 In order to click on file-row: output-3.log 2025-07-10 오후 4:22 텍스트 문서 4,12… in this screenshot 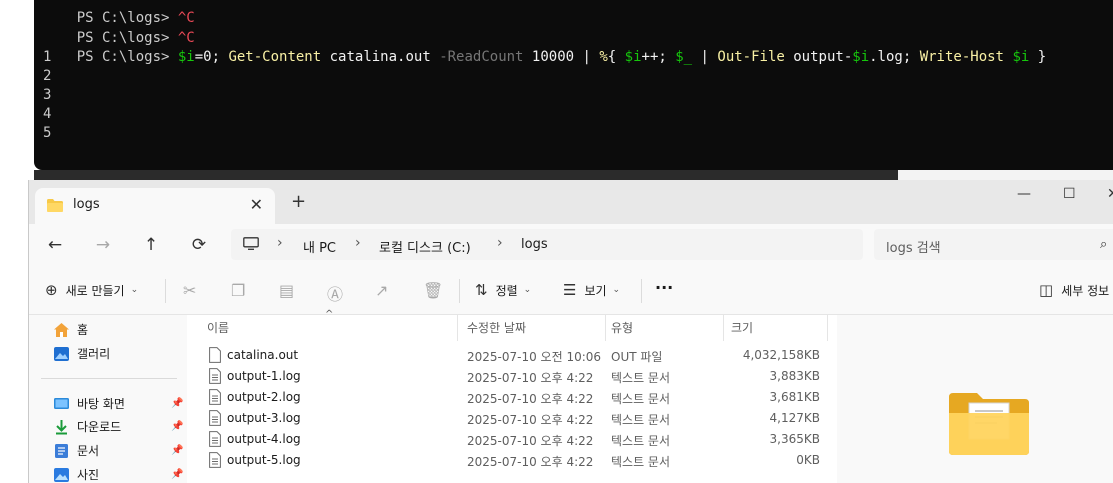, I will do `click(512, 418)`.